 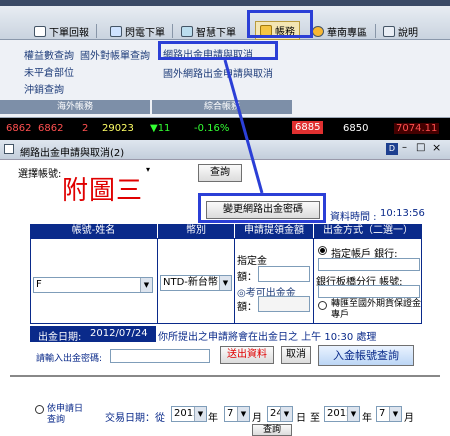 What do you see at coordinates (225, 376) in the screenshot?
I see `section-divider` at bounding box center [225, 376].